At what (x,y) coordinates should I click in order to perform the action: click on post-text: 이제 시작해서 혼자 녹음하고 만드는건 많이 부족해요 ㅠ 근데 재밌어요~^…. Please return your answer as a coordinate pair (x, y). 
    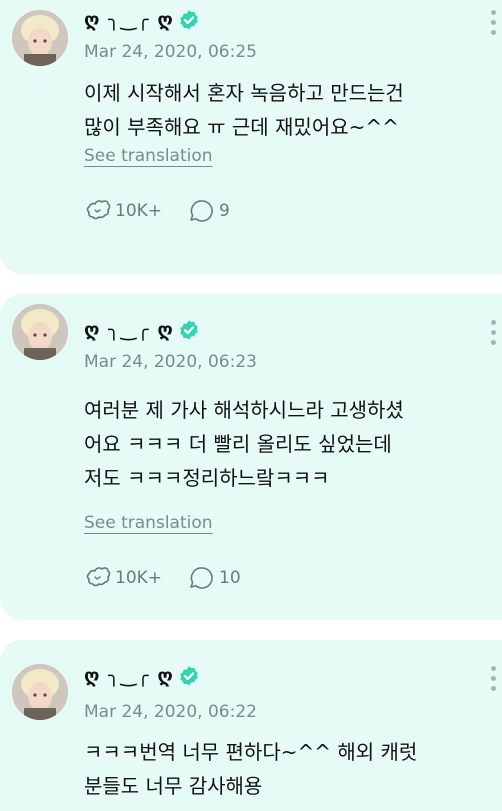
    Looking at the image, I should click on (244, 110).